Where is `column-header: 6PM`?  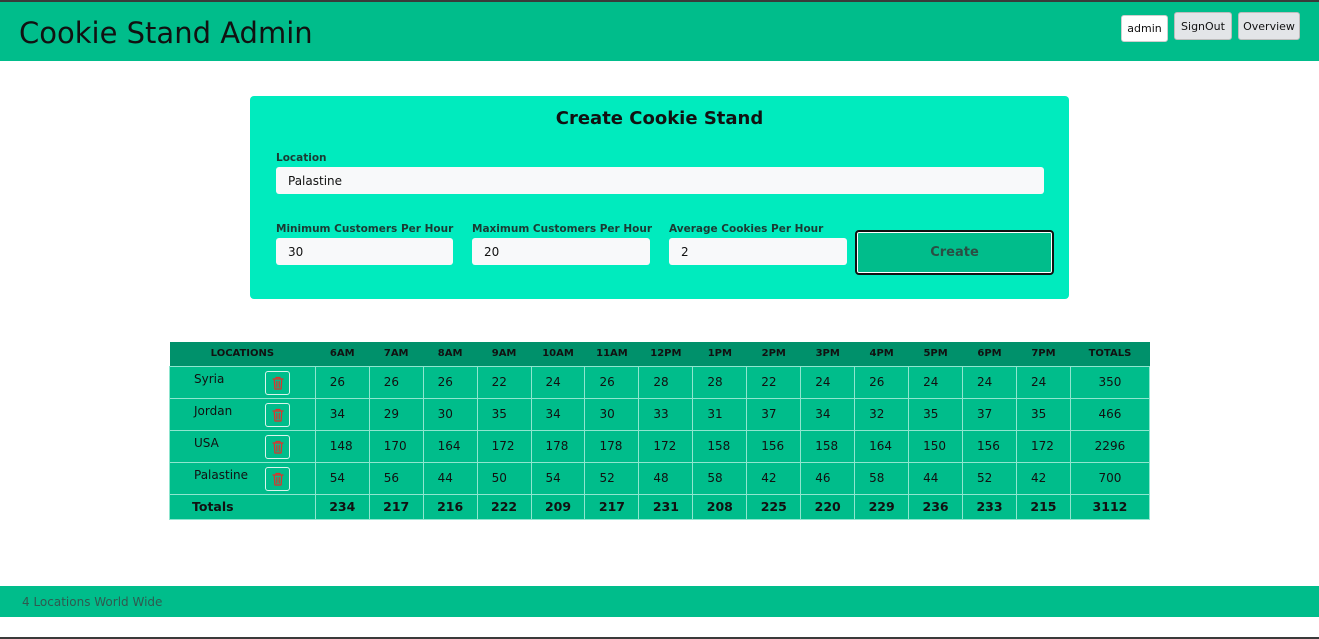
column-header: 6PM is located at coordinates (989, 354).